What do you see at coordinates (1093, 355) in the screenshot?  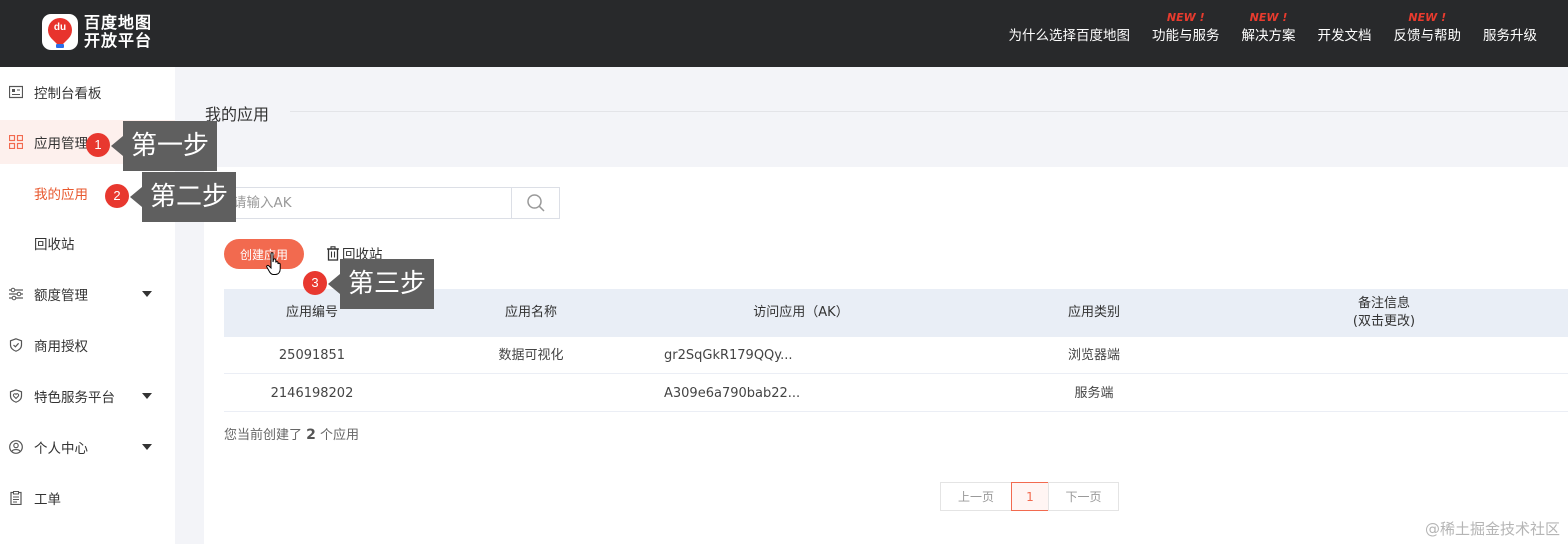 I see `cell-app-type: 浏览器端` at bounding box center [1093, 355].